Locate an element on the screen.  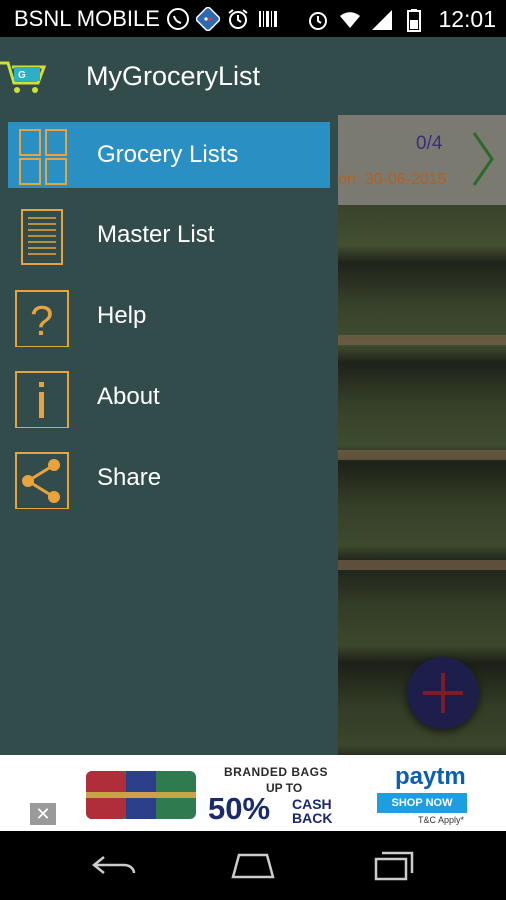
master-list-icon is located at coordinates (42, 237).